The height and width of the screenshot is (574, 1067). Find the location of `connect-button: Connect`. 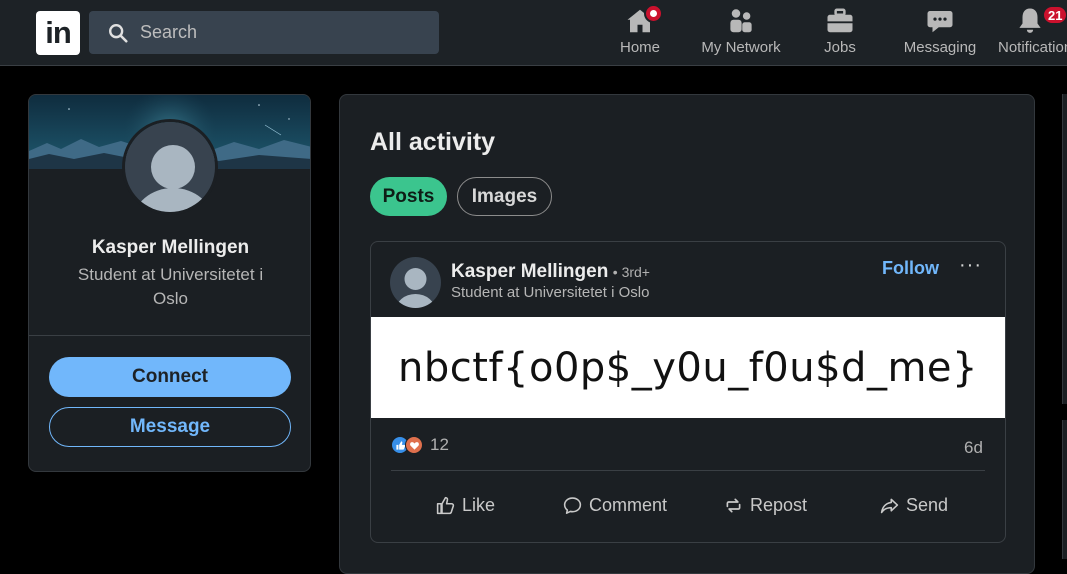

connect-button: Connect is located at coordinates (170, 377).